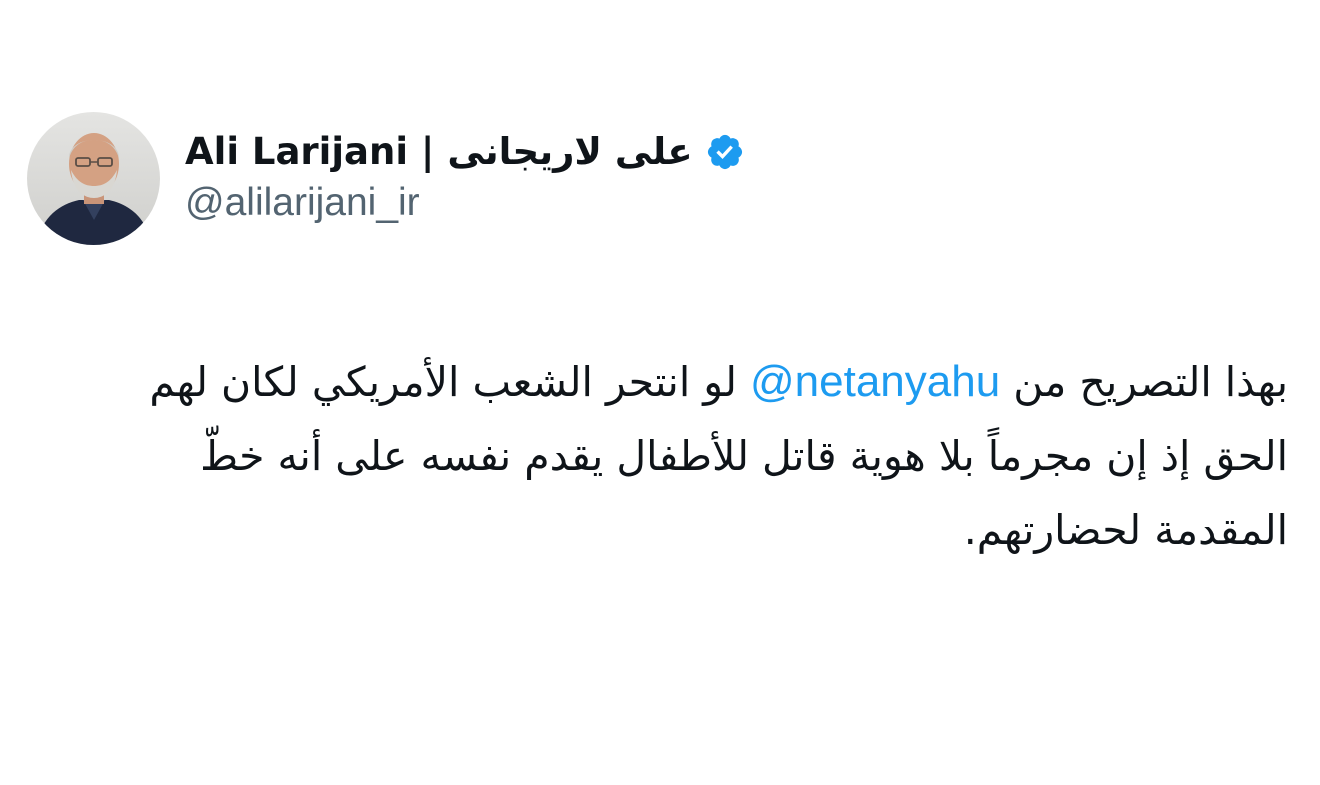 This screenshot has height=785, width=1320. I want to click on handle: @alilarijani_ir, so click(465, 203).